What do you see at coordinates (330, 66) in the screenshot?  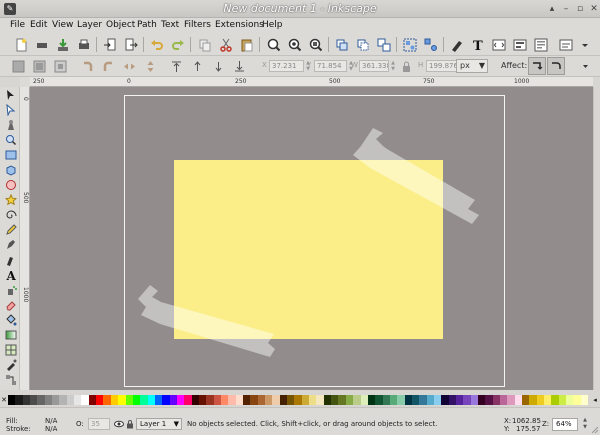 I see `y-input: 71.854` at bounding box center [330, 66].